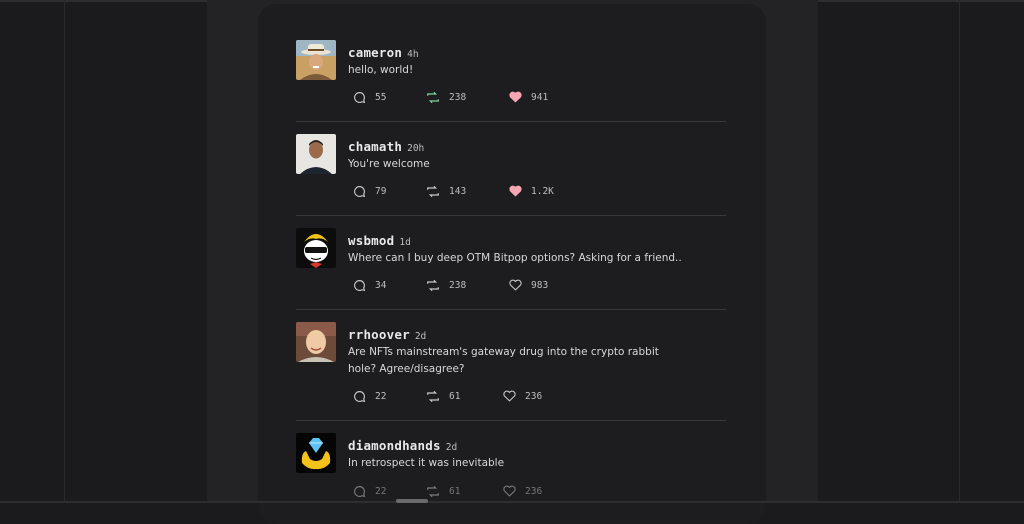  Describe the element at coordinates (316, 453) in the screenshot. I see `avatar-diamondhands` at that location.